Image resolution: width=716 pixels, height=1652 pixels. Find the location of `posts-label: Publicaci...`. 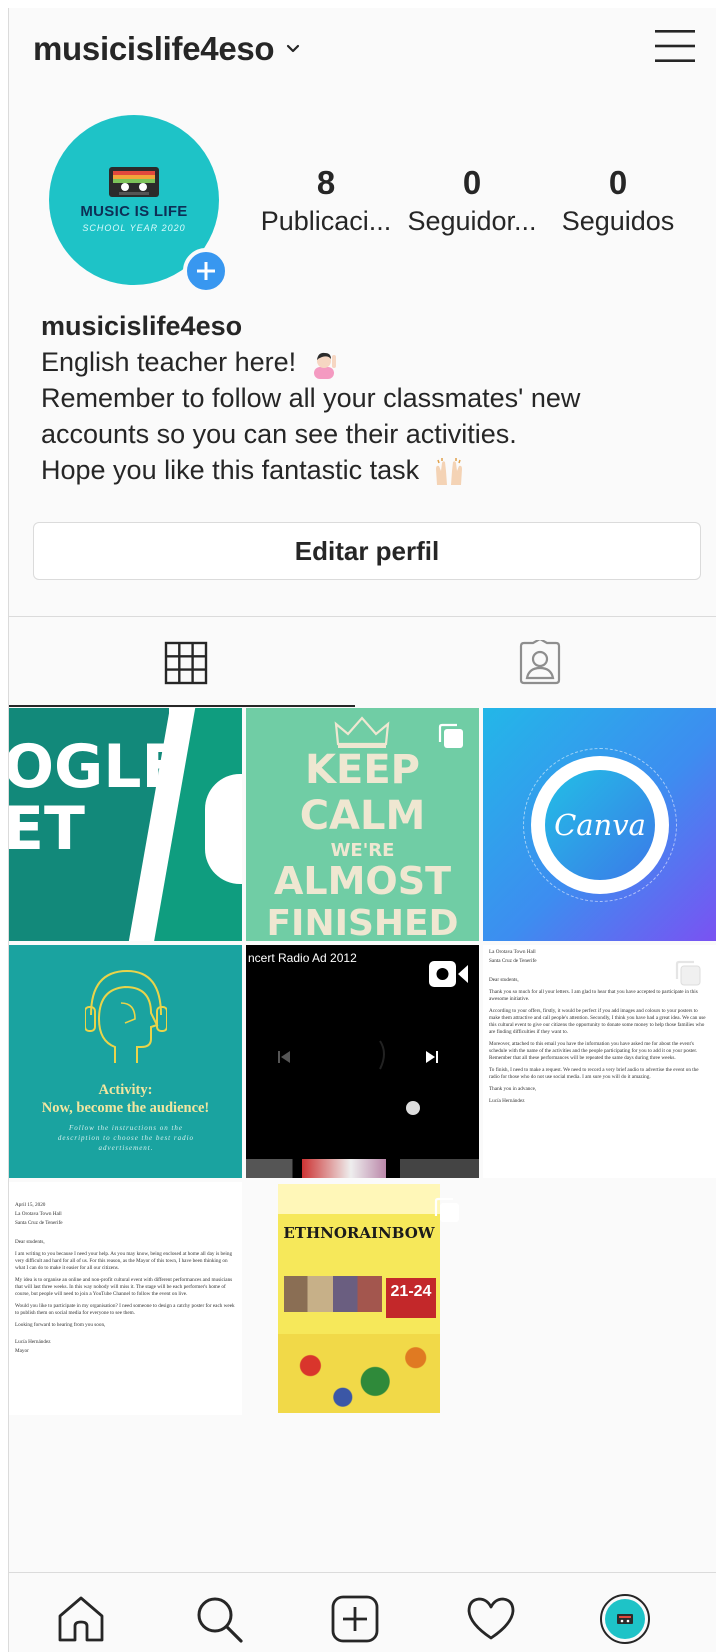

posts-label: Publicaci... is located at coordinates (326, 221).